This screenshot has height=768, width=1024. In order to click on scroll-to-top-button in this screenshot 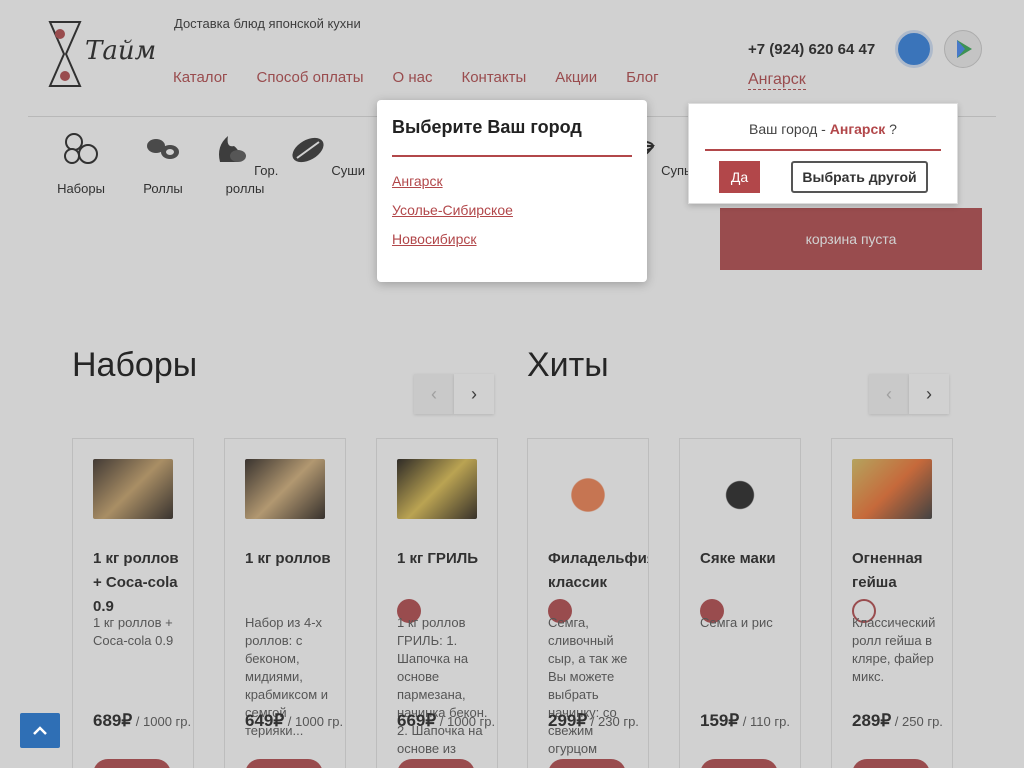, I will do `click(40, 730)`.